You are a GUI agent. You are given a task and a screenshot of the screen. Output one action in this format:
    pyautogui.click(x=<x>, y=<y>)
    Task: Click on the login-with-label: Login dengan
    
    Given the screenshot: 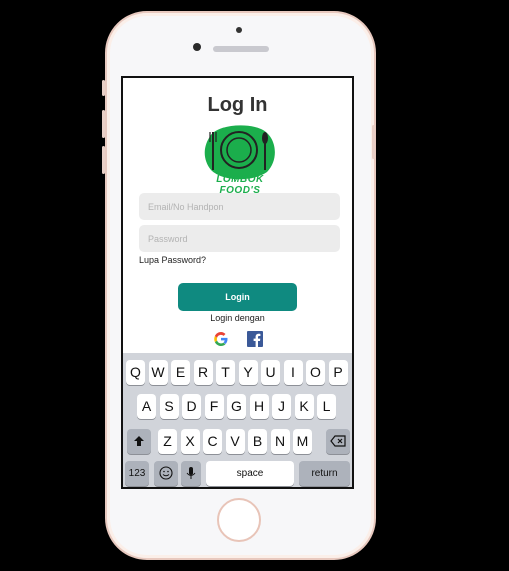 What is the action you would take?
    pyautogui.click(x=237, y=318)
    